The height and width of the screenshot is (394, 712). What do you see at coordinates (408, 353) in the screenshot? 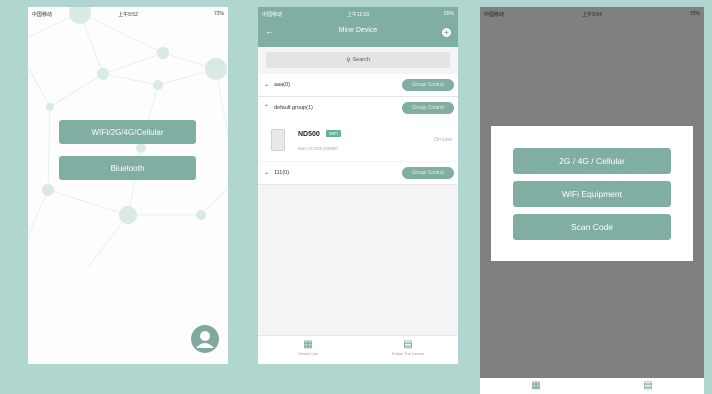
I see `tab-label: Select The Device` at bounding box center [408, 353].